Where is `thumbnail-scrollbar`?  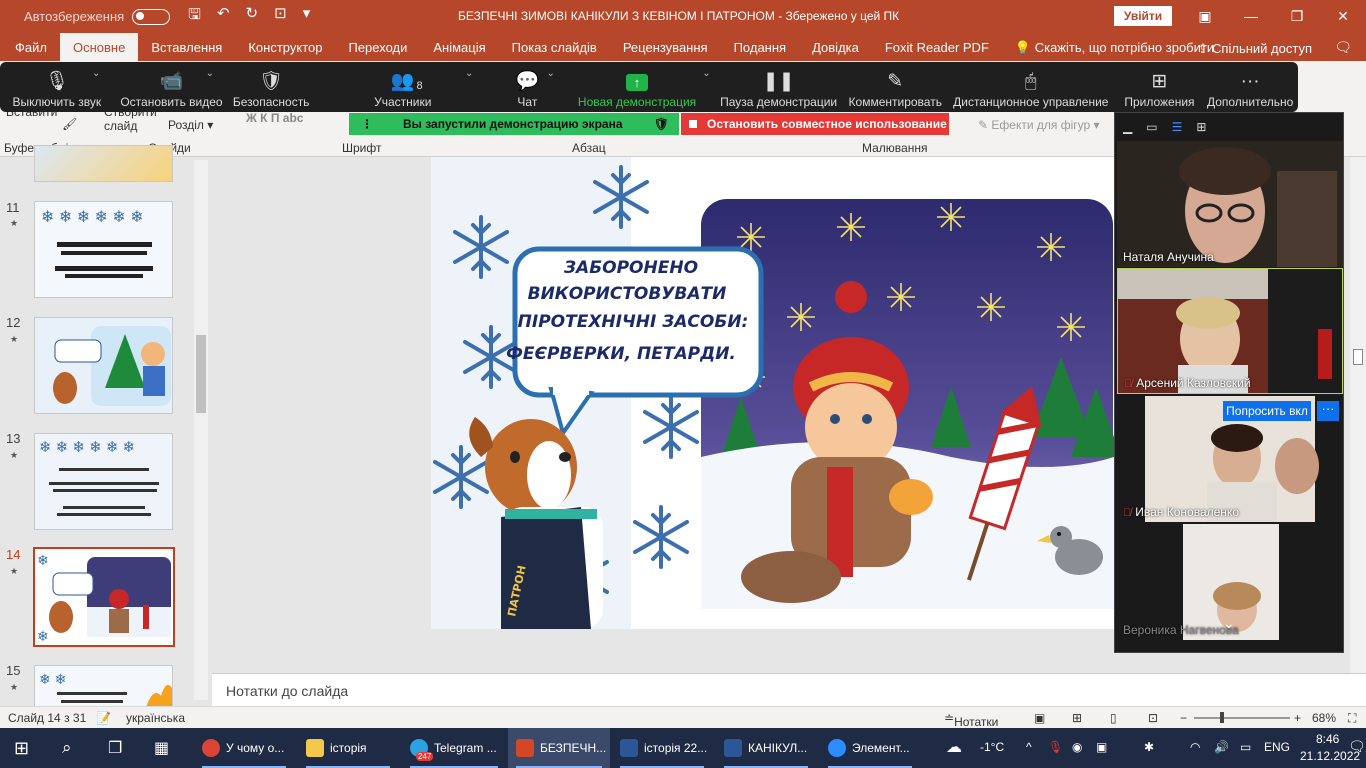
thumbnail-scrollbar is located at coordinates (201, 430).